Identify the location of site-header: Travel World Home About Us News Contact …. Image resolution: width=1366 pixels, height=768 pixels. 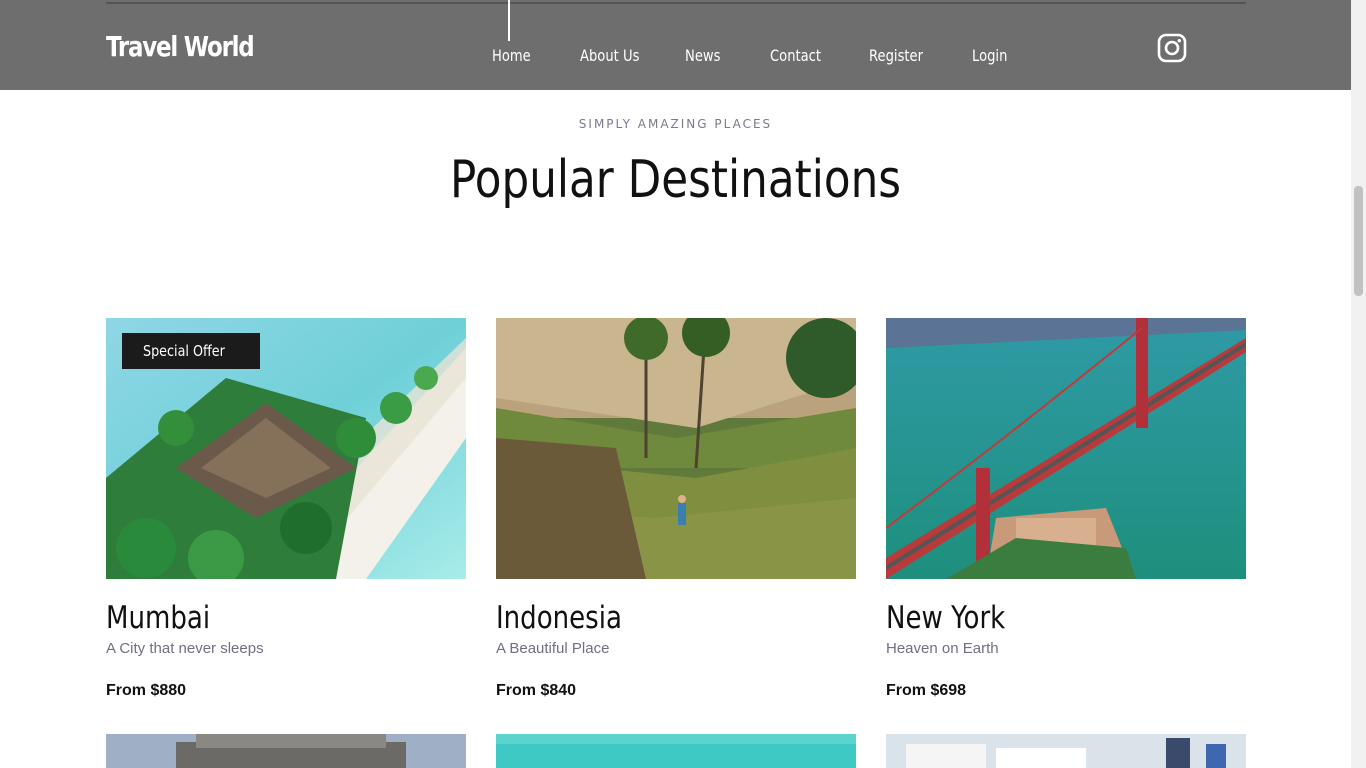
(675, 45).